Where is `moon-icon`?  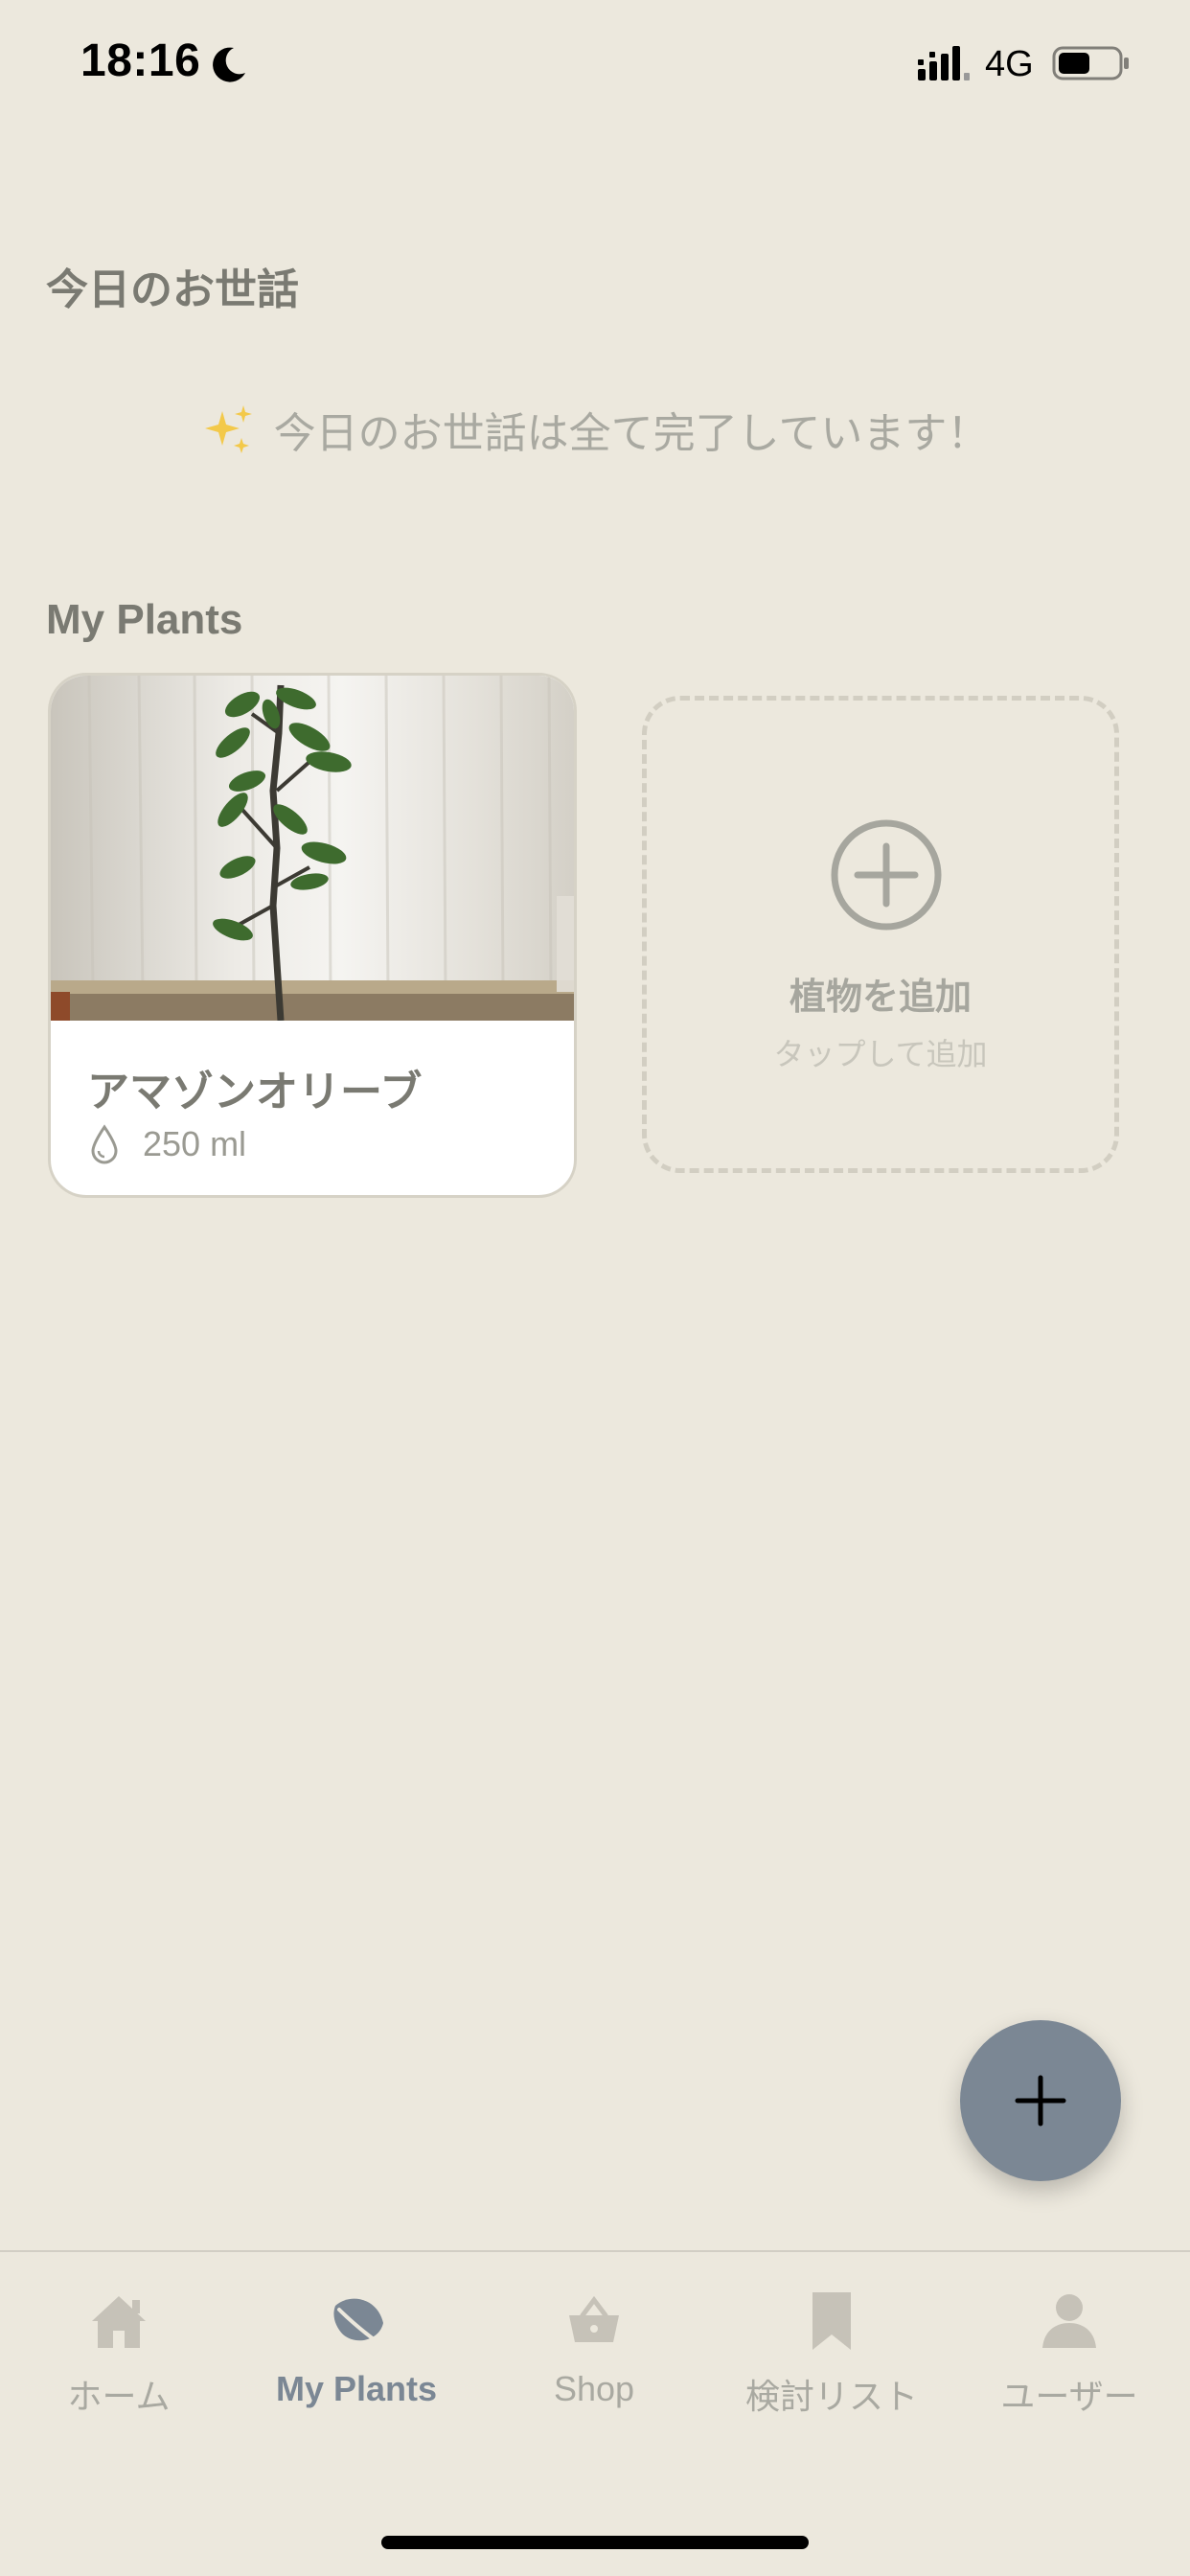 moon-icon is located at coordinates (229, 64).